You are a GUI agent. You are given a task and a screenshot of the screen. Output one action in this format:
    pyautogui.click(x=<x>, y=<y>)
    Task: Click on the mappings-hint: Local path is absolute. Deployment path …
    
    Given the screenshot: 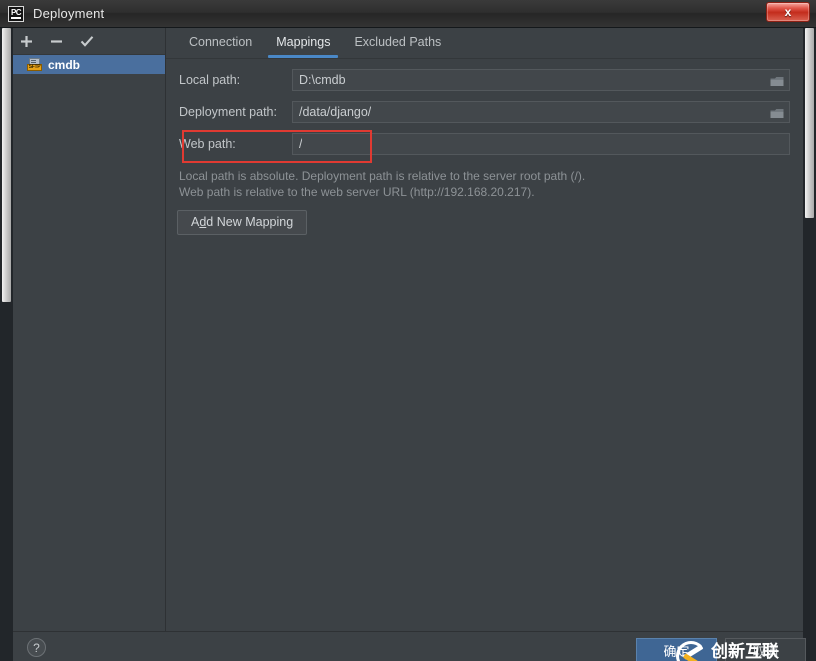 What is the action you would take?
    pyautogui.click(x=484, y=184)
    